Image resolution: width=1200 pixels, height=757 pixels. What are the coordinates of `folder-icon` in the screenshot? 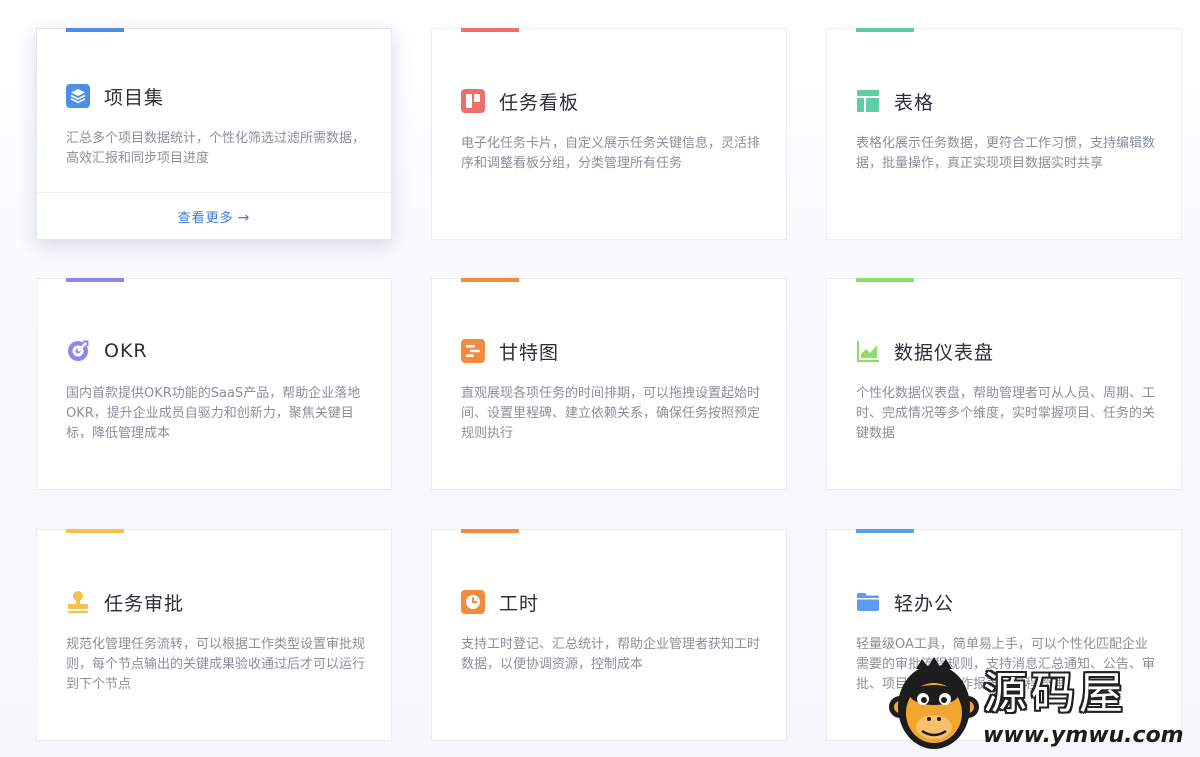 It's located at (868, 602).